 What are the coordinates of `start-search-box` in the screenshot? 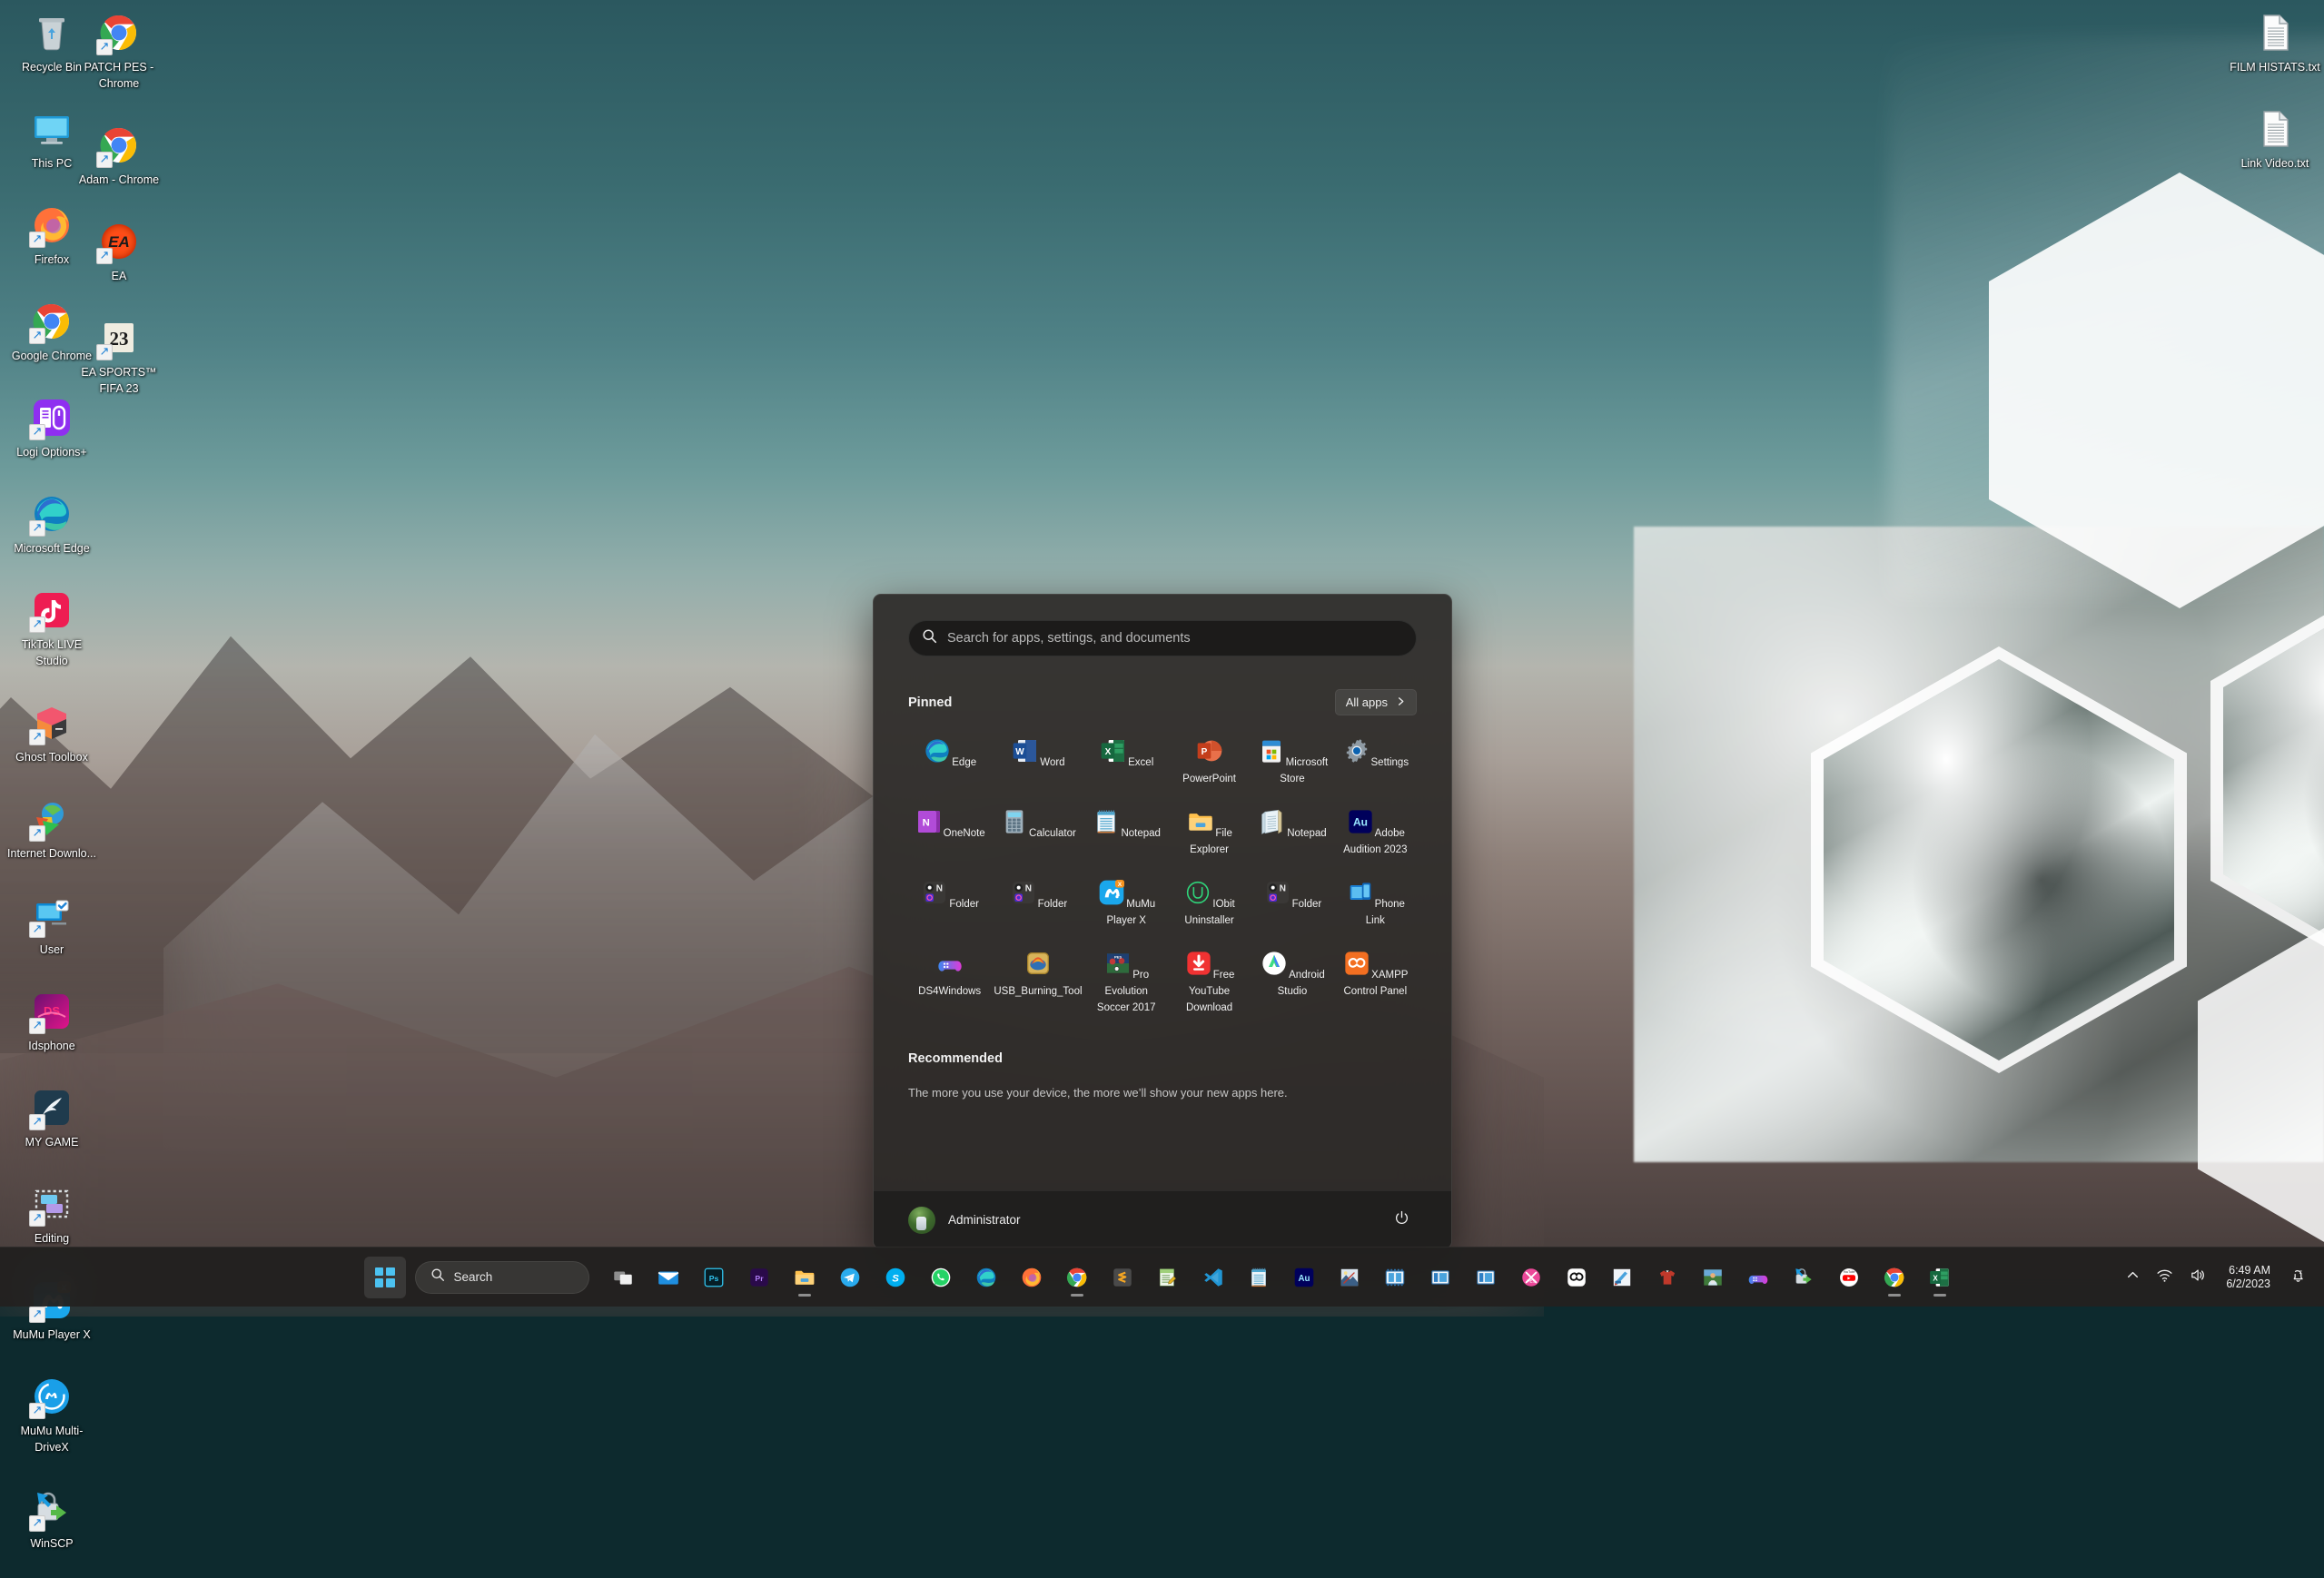 It's located at (1162, 638).